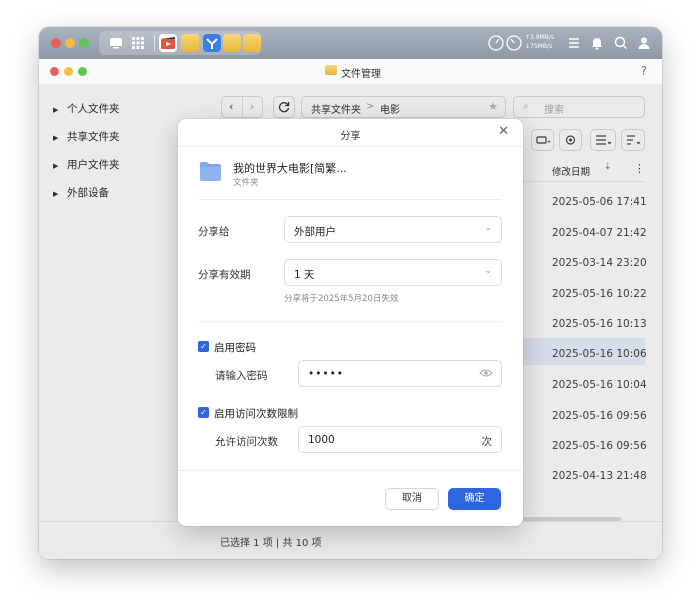  What do you see at coordinates (232, 43) in the screenshot?
I see `folder-app-icon` at bounding box center [232, 43].